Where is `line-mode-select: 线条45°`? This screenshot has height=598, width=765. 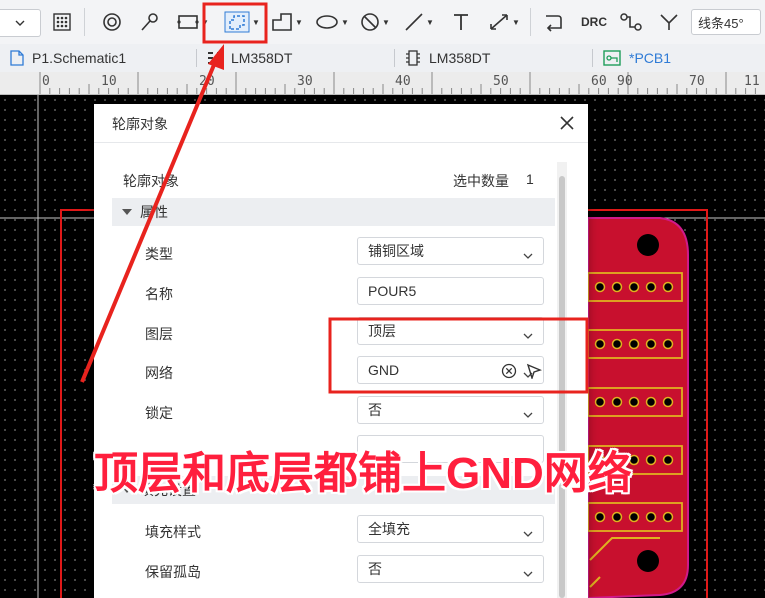 line-mode-select: 线条45° is located at coordinates (726, 22).